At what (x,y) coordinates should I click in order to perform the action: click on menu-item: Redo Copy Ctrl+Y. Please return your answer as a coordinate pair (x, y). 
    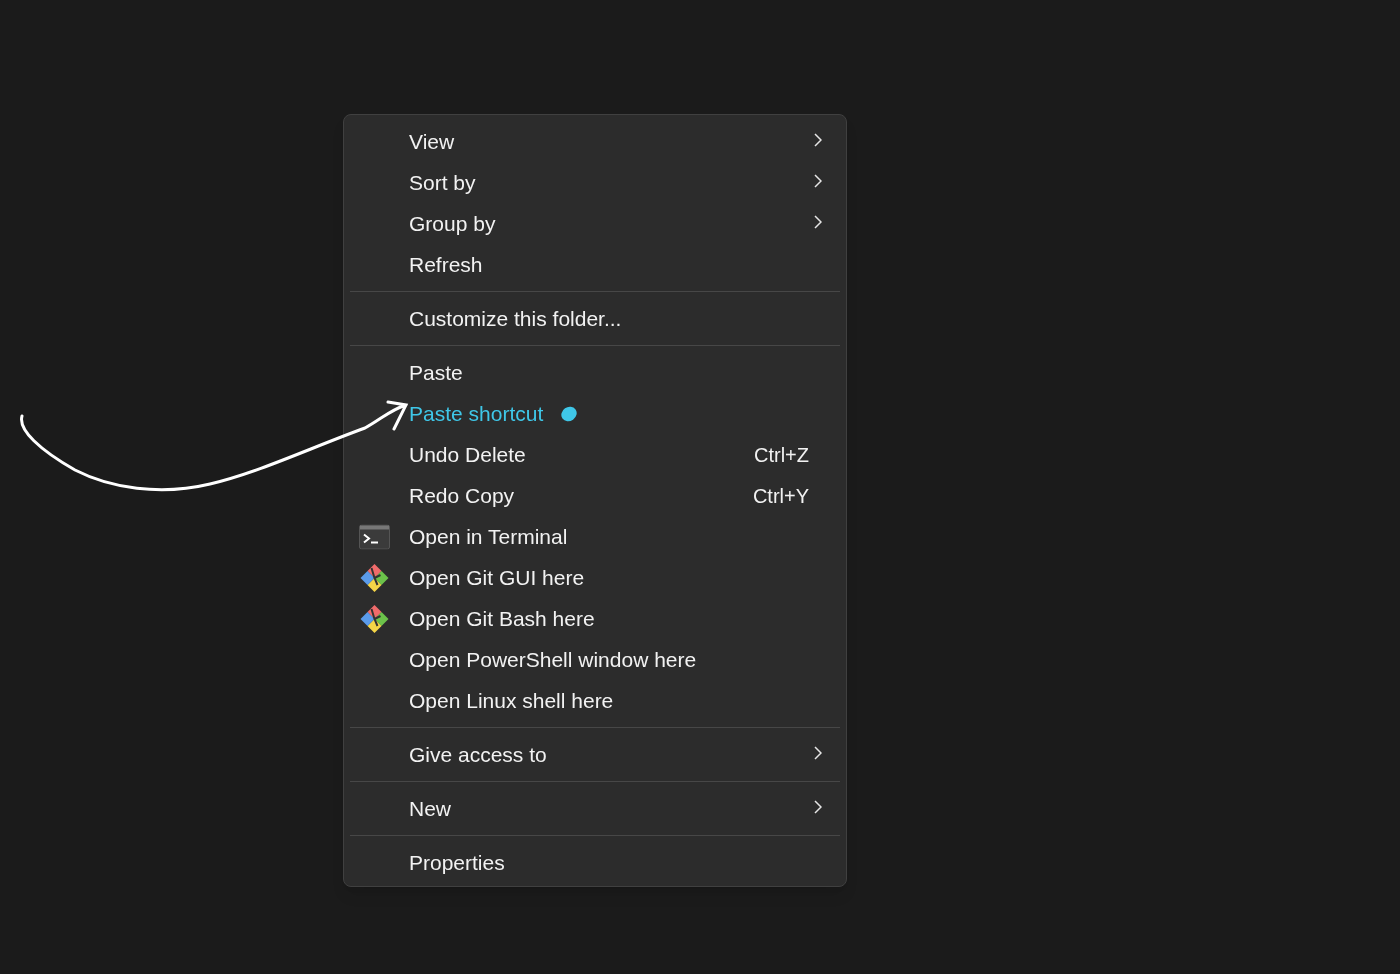
    Looking at the image, I should click on (595, 495).